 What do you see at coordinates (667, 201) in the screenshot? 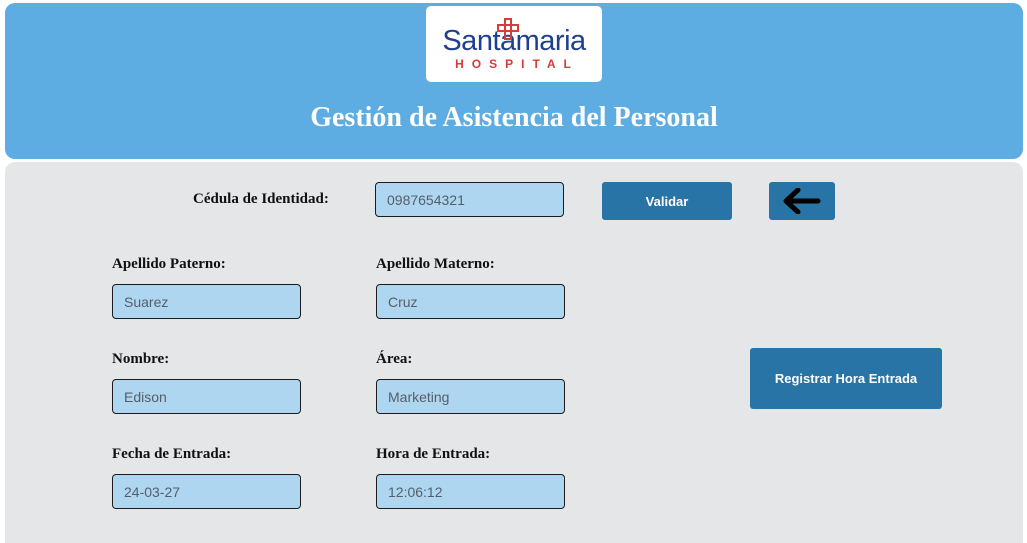
I see `validar-button: Validar` at bounding box center [667, 201].